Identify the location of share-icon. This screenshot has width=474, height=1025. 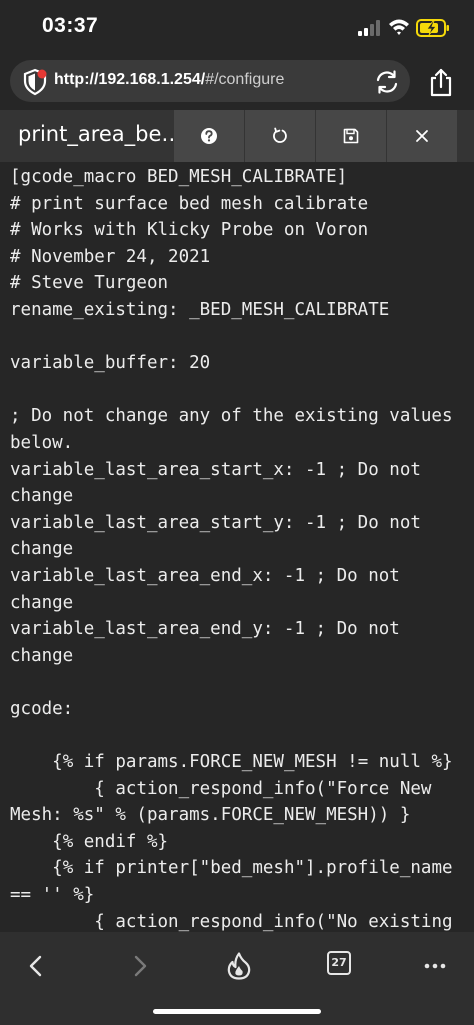
(441, 83).